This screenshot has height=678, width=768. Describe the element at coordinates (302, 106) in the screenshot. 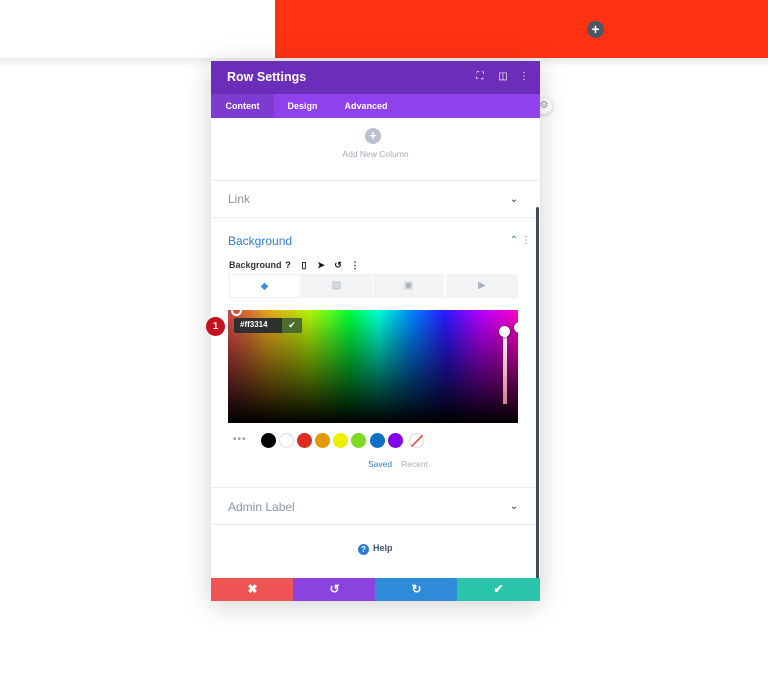

I see `tab-design: Design` at that location.